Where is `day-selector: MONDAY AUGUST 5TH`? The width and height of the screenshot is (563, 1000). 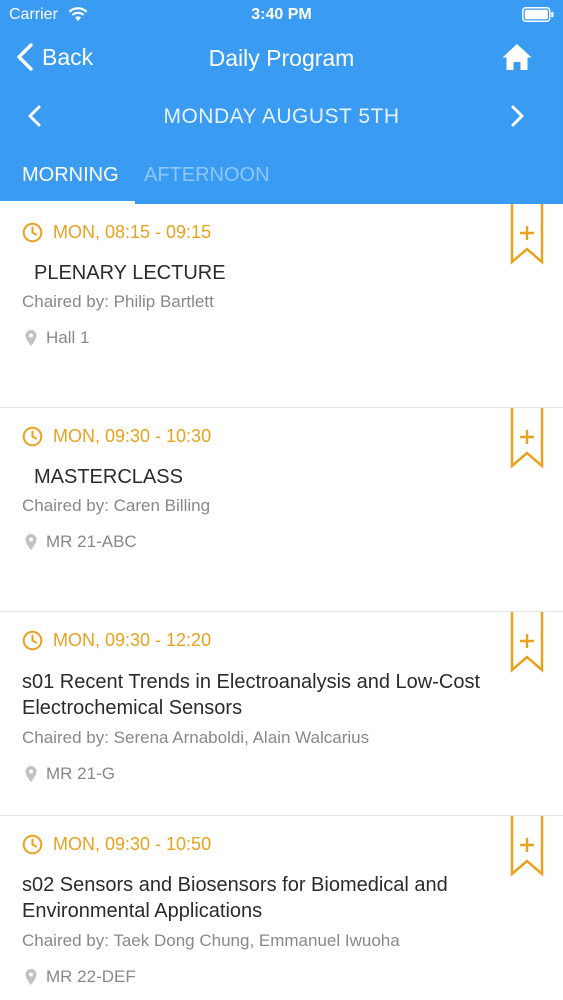
day-selector: MONDAY AUGUST 5TH is located at coordinates (281, 116).